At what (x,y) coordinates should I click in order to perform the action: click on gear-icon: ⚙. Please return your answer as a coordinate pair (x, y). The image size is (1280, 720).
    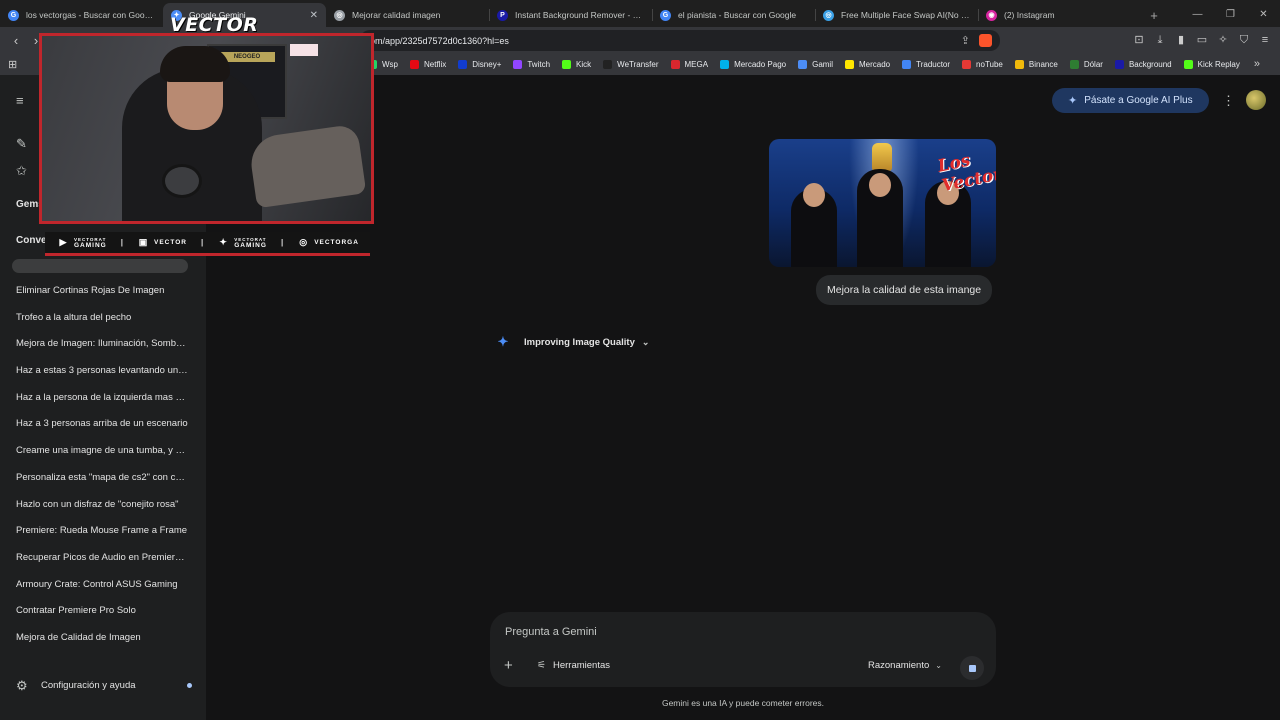
    Looking at the image, I should click on (22, 685).